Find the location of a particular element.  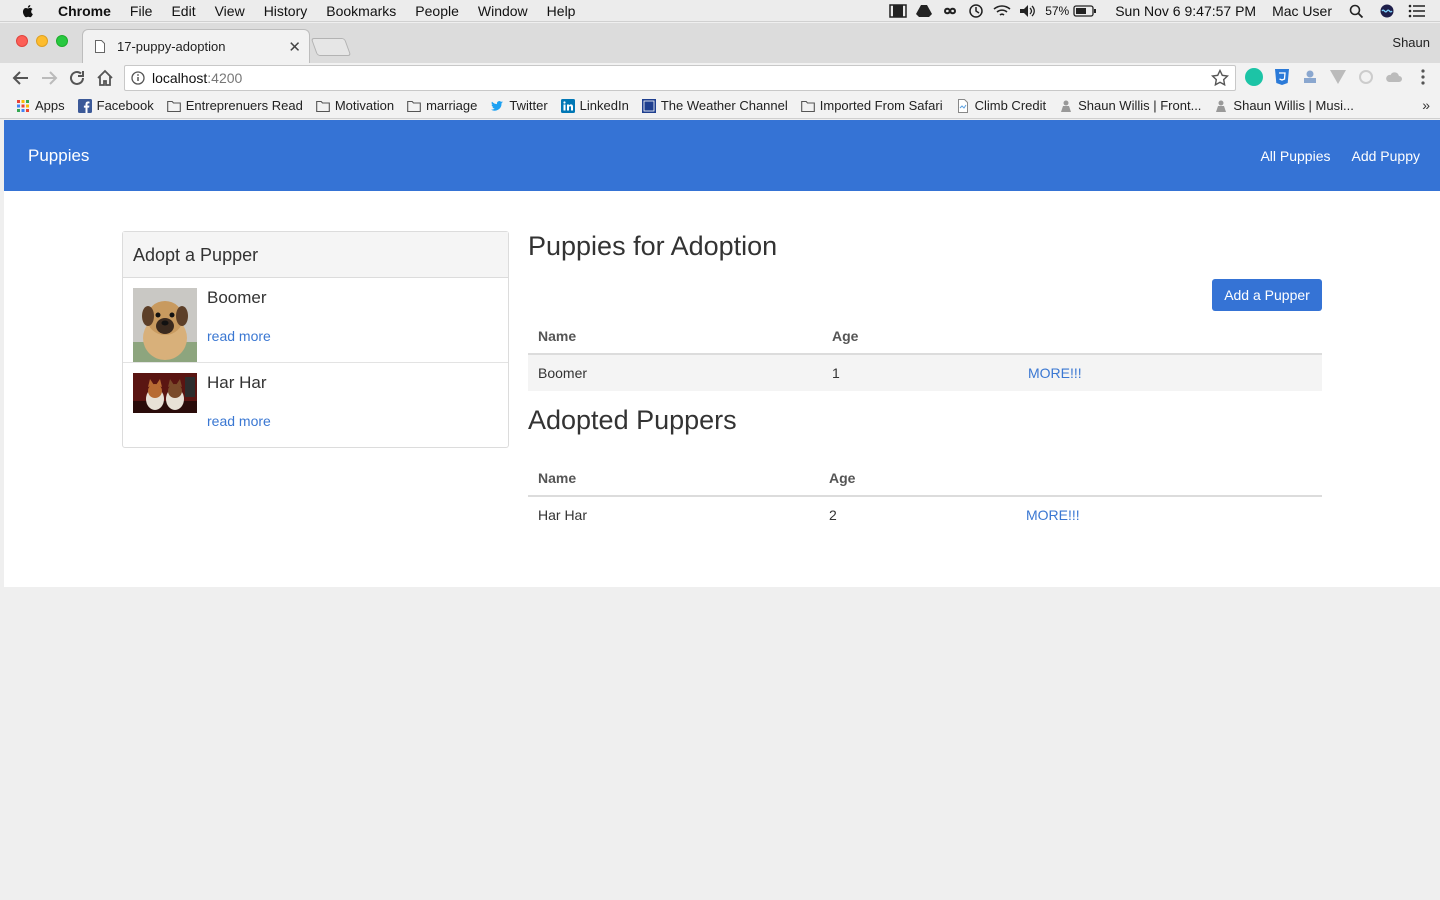

navbar-links: All Puppies Add Puppy is located at coordinates (1329, 156).